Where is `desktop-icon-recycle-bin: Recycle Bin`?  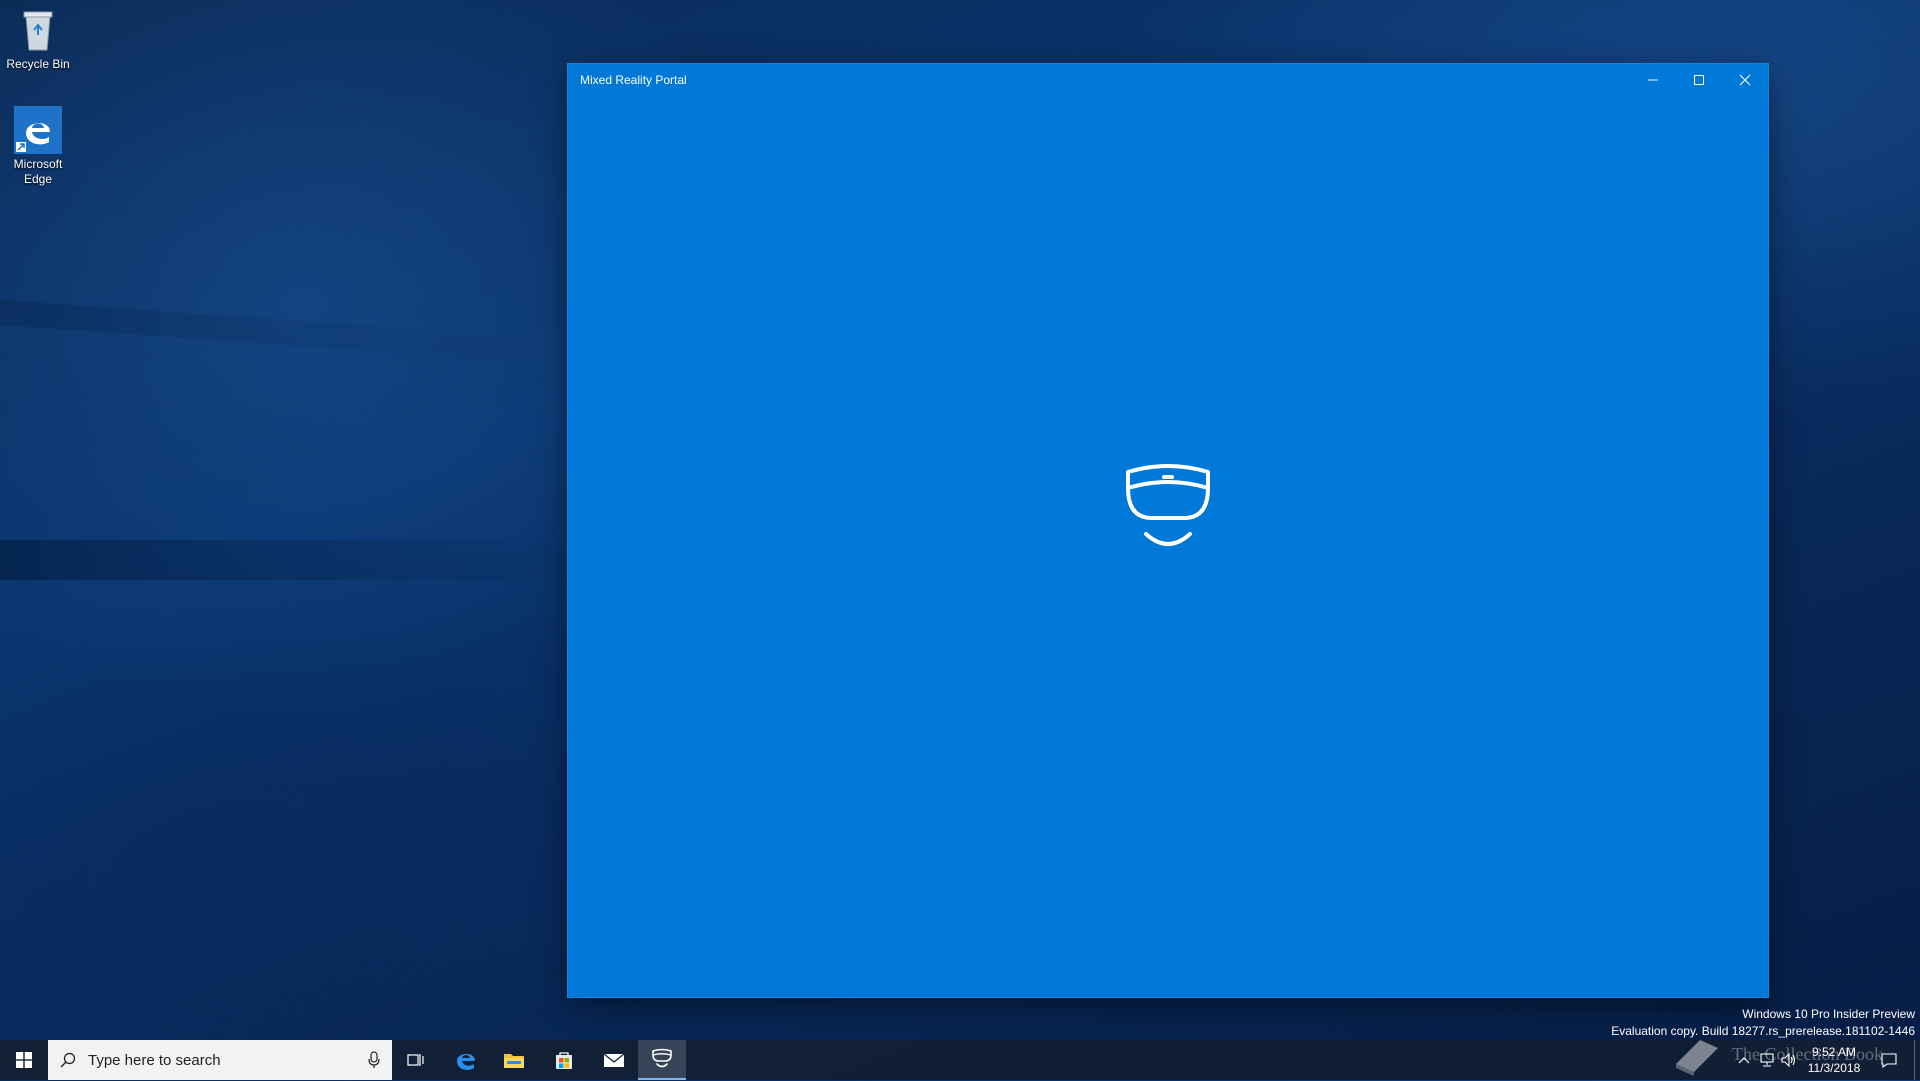
desktop-icon-recycle-bin: Recycle Bin is located at coordinates (38, 39).